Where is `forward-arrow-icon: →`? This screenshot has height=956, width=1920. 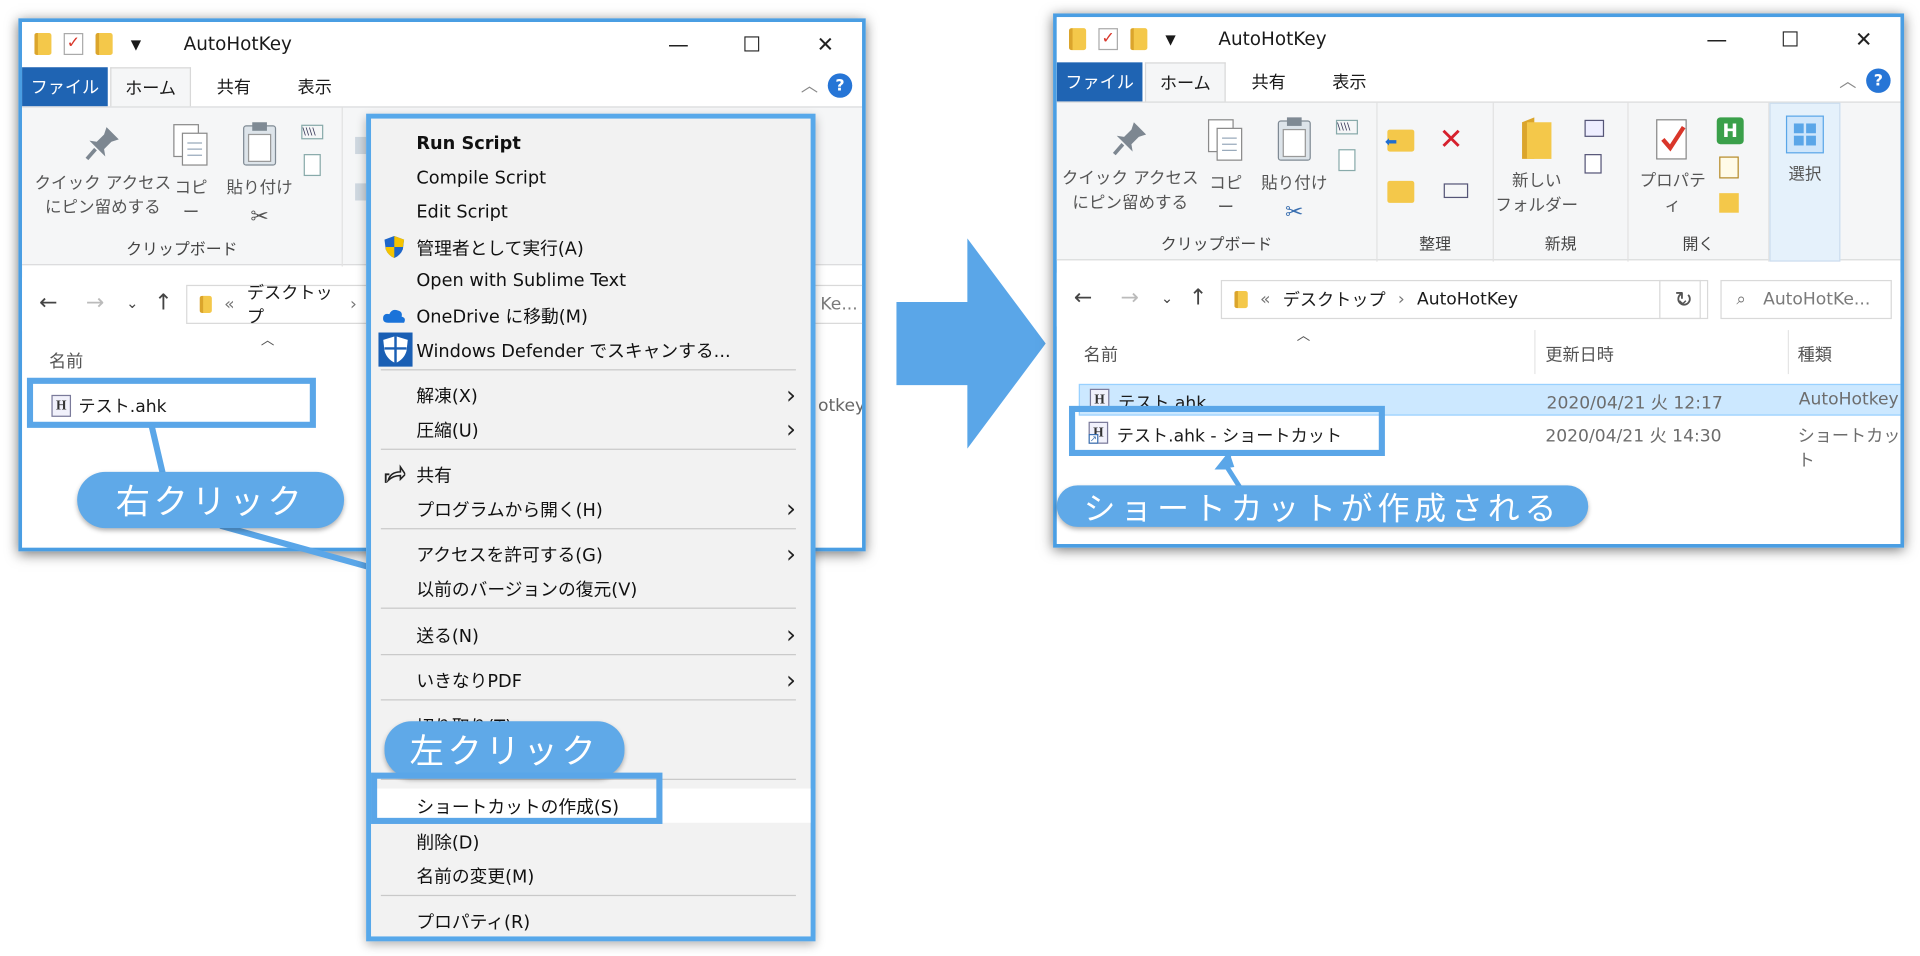 forward-arrow-icon: → is located at coordinates (1129, 298).